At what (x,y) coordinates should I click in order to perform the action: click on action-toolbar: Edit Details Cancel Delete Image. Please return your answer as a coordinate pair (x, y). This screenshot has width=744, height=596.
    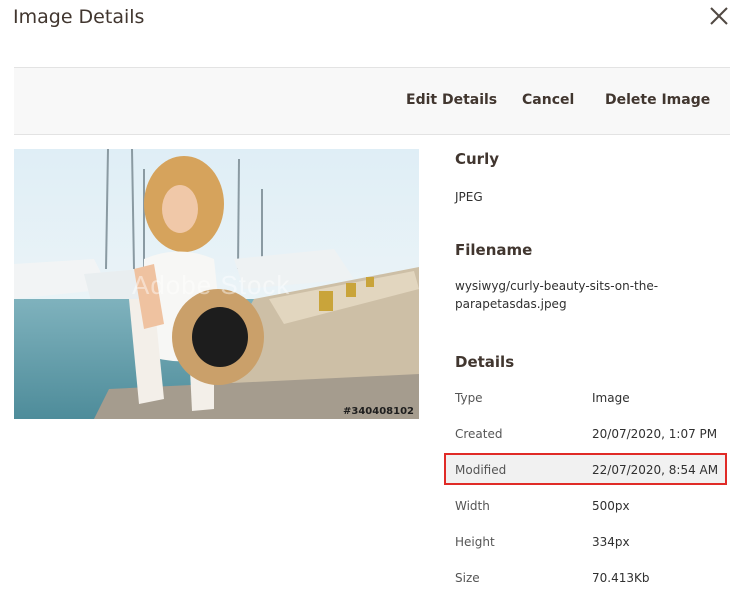
    Looking at the image, I should click on (372, 101).